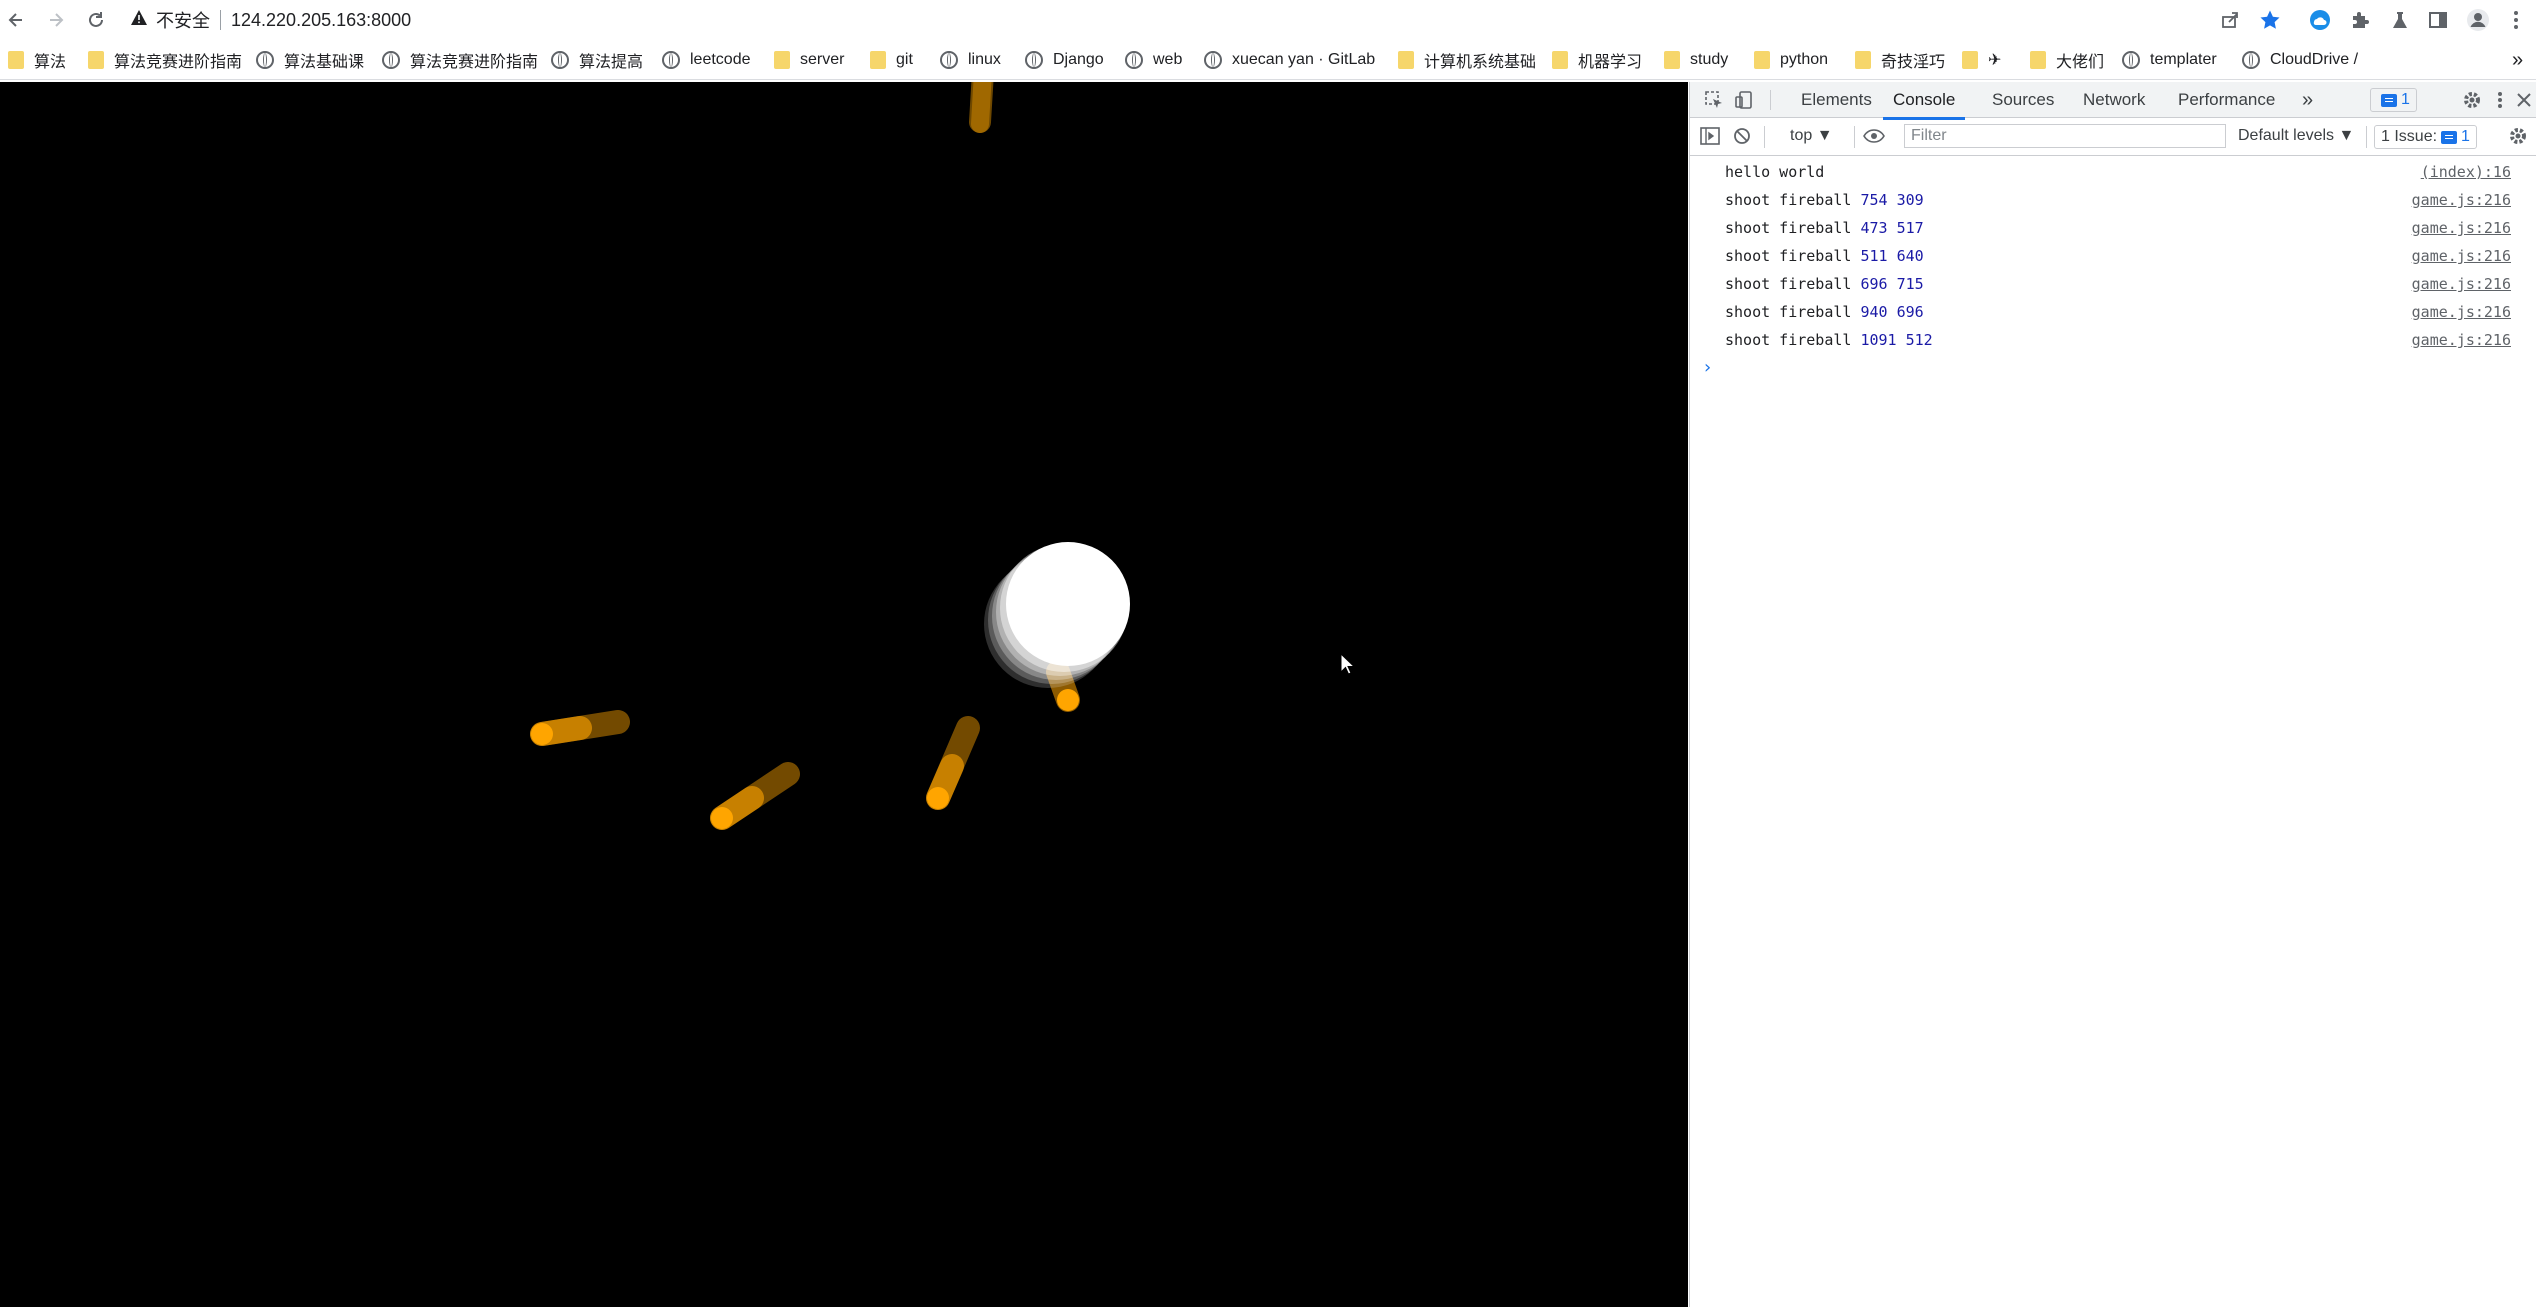 Image resolution: width=2536 pixels, height=1307 pixels. Describe the element at coordinates (1348, 663) in the screenshot. I see `mouse-cursor-icon` at that location.